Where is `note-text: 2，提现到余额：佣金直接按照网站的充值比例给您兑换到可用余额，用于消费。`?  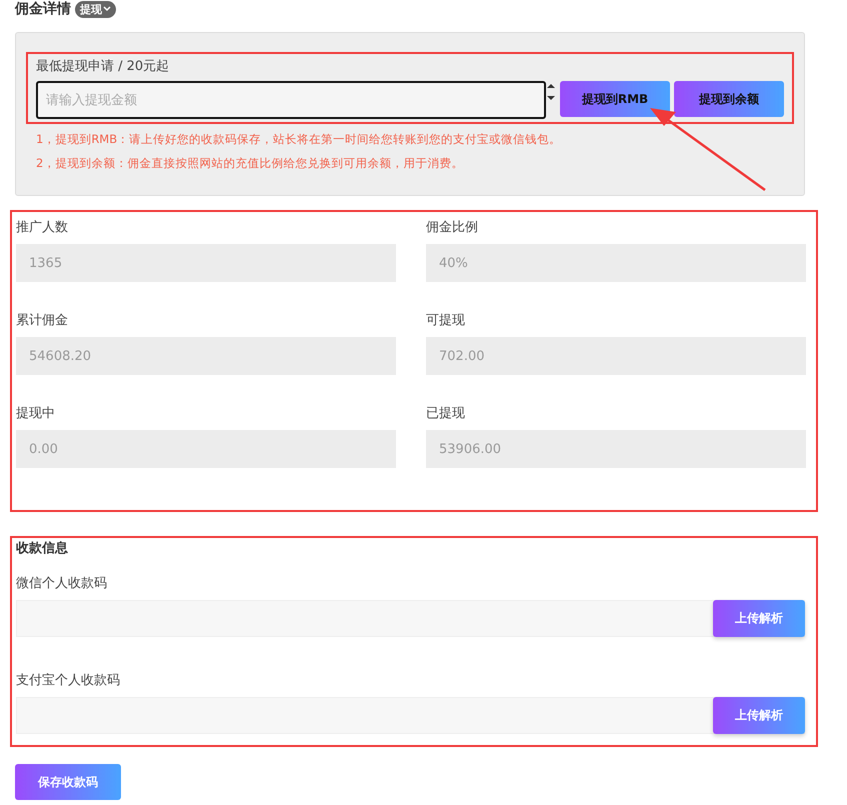 note-text: 2，提现到余额：佣金直接按照网站的充值比例给您兑换到可用余额，用于消费。 is located at coordinates (250, 163).